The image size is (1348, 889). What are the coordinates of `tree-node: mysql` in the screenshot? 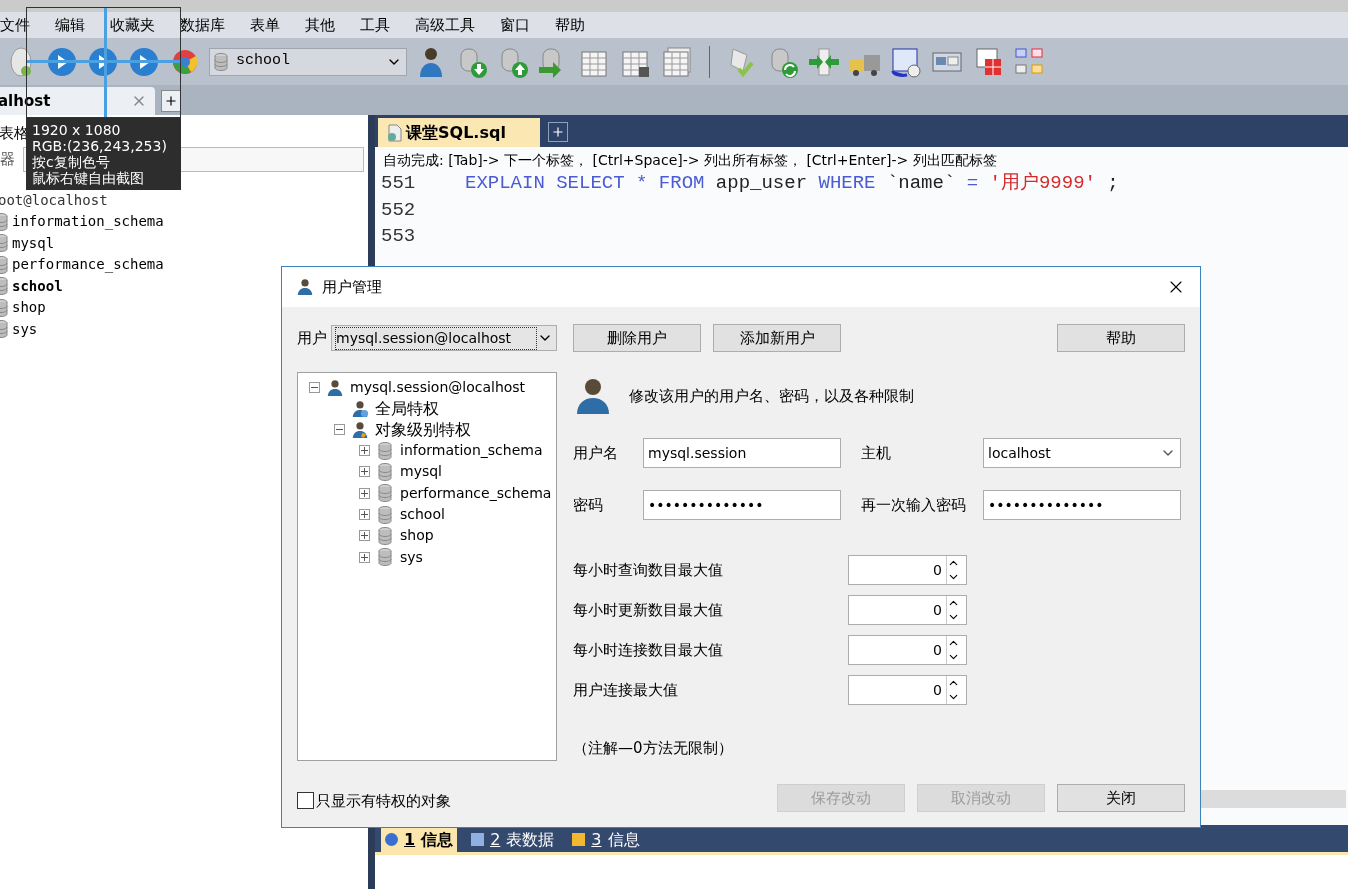 It's located at (421, 472).